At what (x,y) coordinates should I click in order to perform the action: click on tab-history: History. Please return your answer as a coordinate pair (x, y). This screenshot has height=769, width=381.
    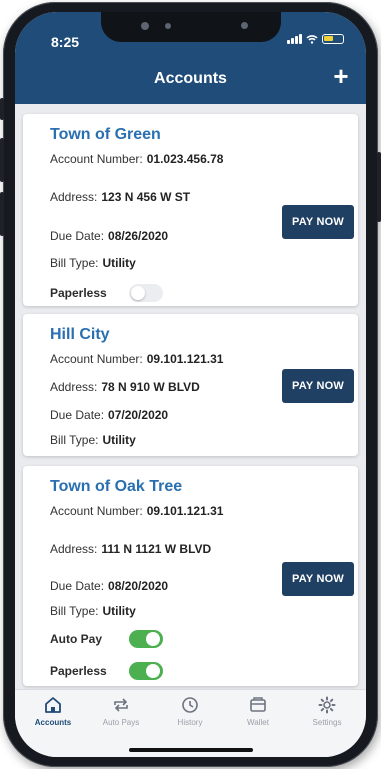
    Looking at the image, I should click on (190, 711).